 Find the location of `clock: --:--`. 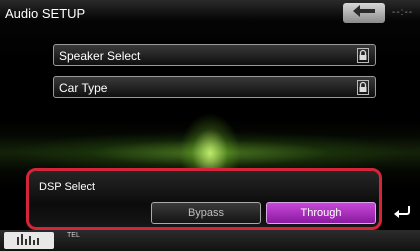

clock: --:-- is located at coordinates (403, 12).